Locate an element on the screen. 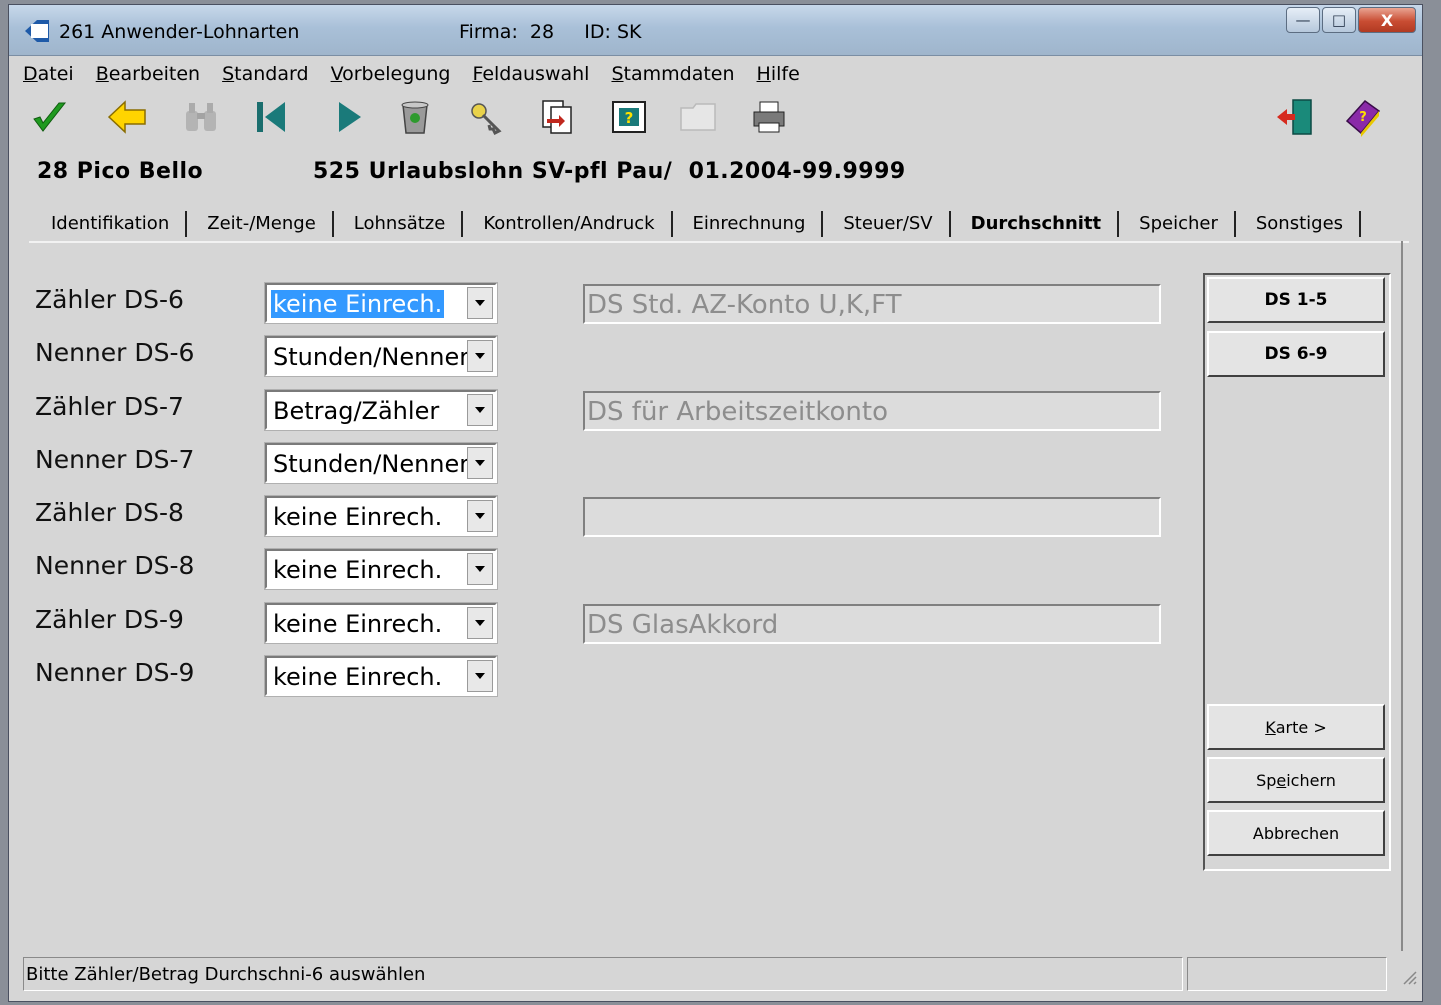 This screenshot has width=1441, height=1005. menu-vorbelegung: Vorbelegung is located at coordinates (391, 74).